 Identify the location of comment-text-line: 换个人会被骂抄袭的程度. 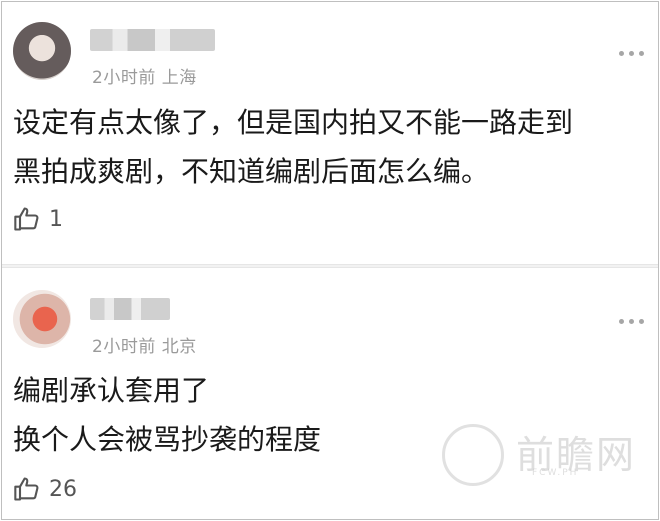
(167, 439).